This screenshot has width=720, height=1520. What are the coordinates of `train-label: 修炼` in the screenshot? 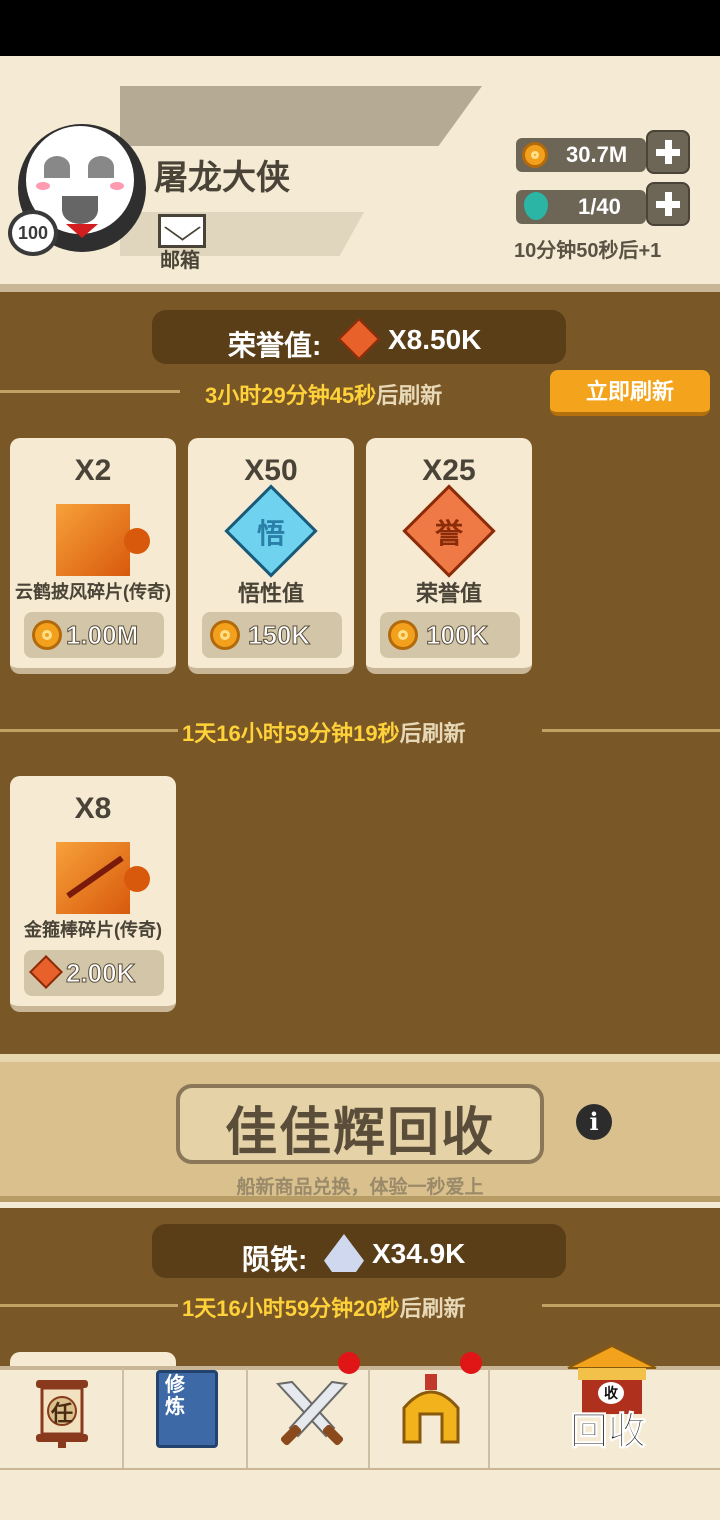 It's located at (175, 1396).